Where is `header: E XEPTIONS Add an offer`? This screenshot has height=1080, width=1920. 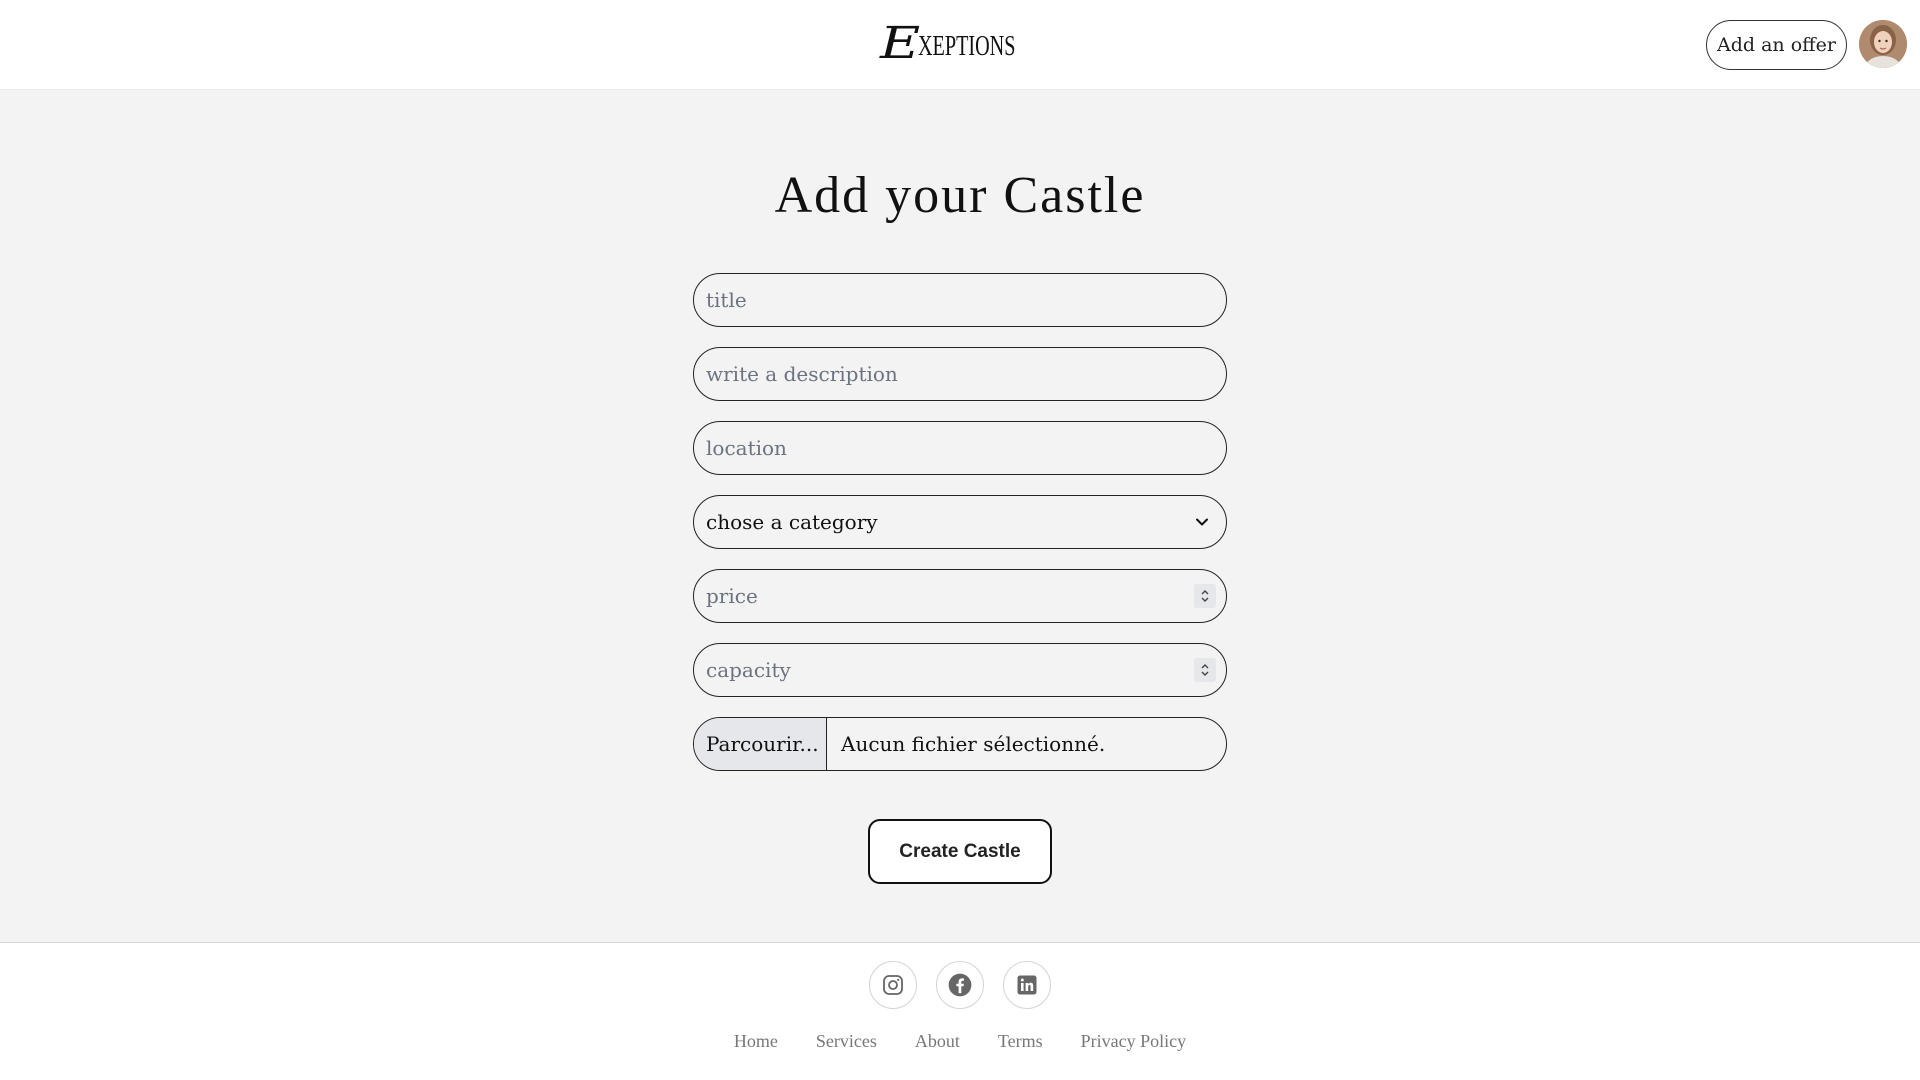 header: E XEPTIONS Add an offer is located at coordinates (960, 45).